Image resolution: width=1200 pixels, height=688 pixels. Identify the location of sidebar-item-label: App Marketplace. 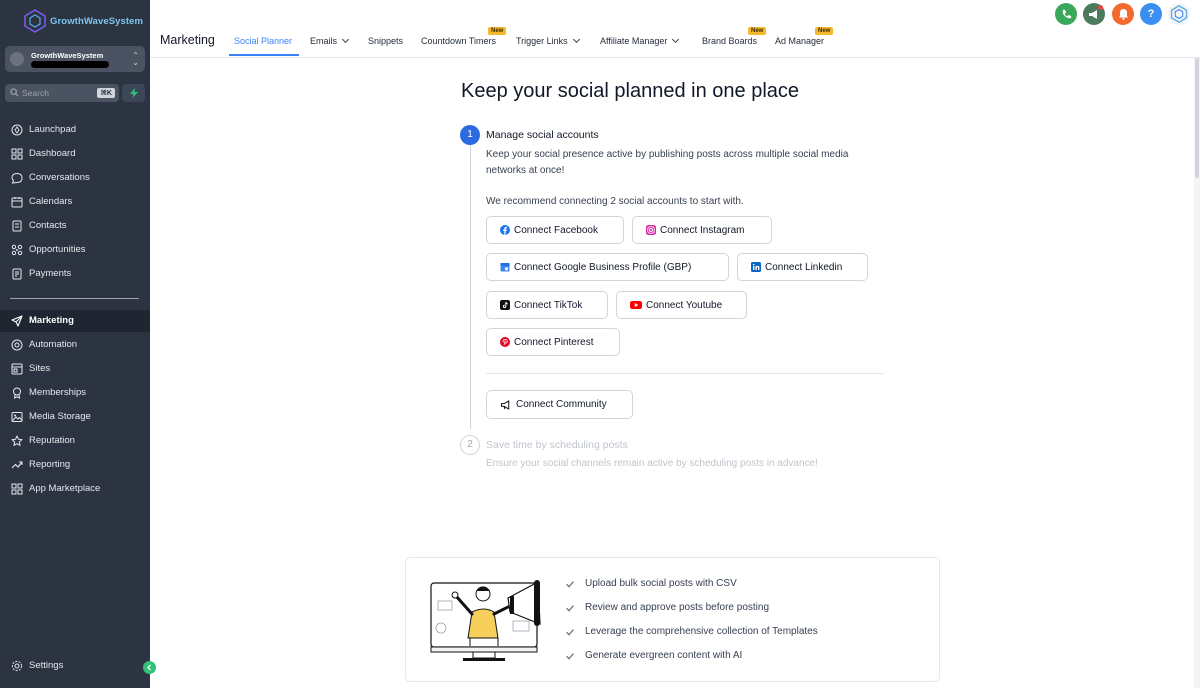
(65, 488).